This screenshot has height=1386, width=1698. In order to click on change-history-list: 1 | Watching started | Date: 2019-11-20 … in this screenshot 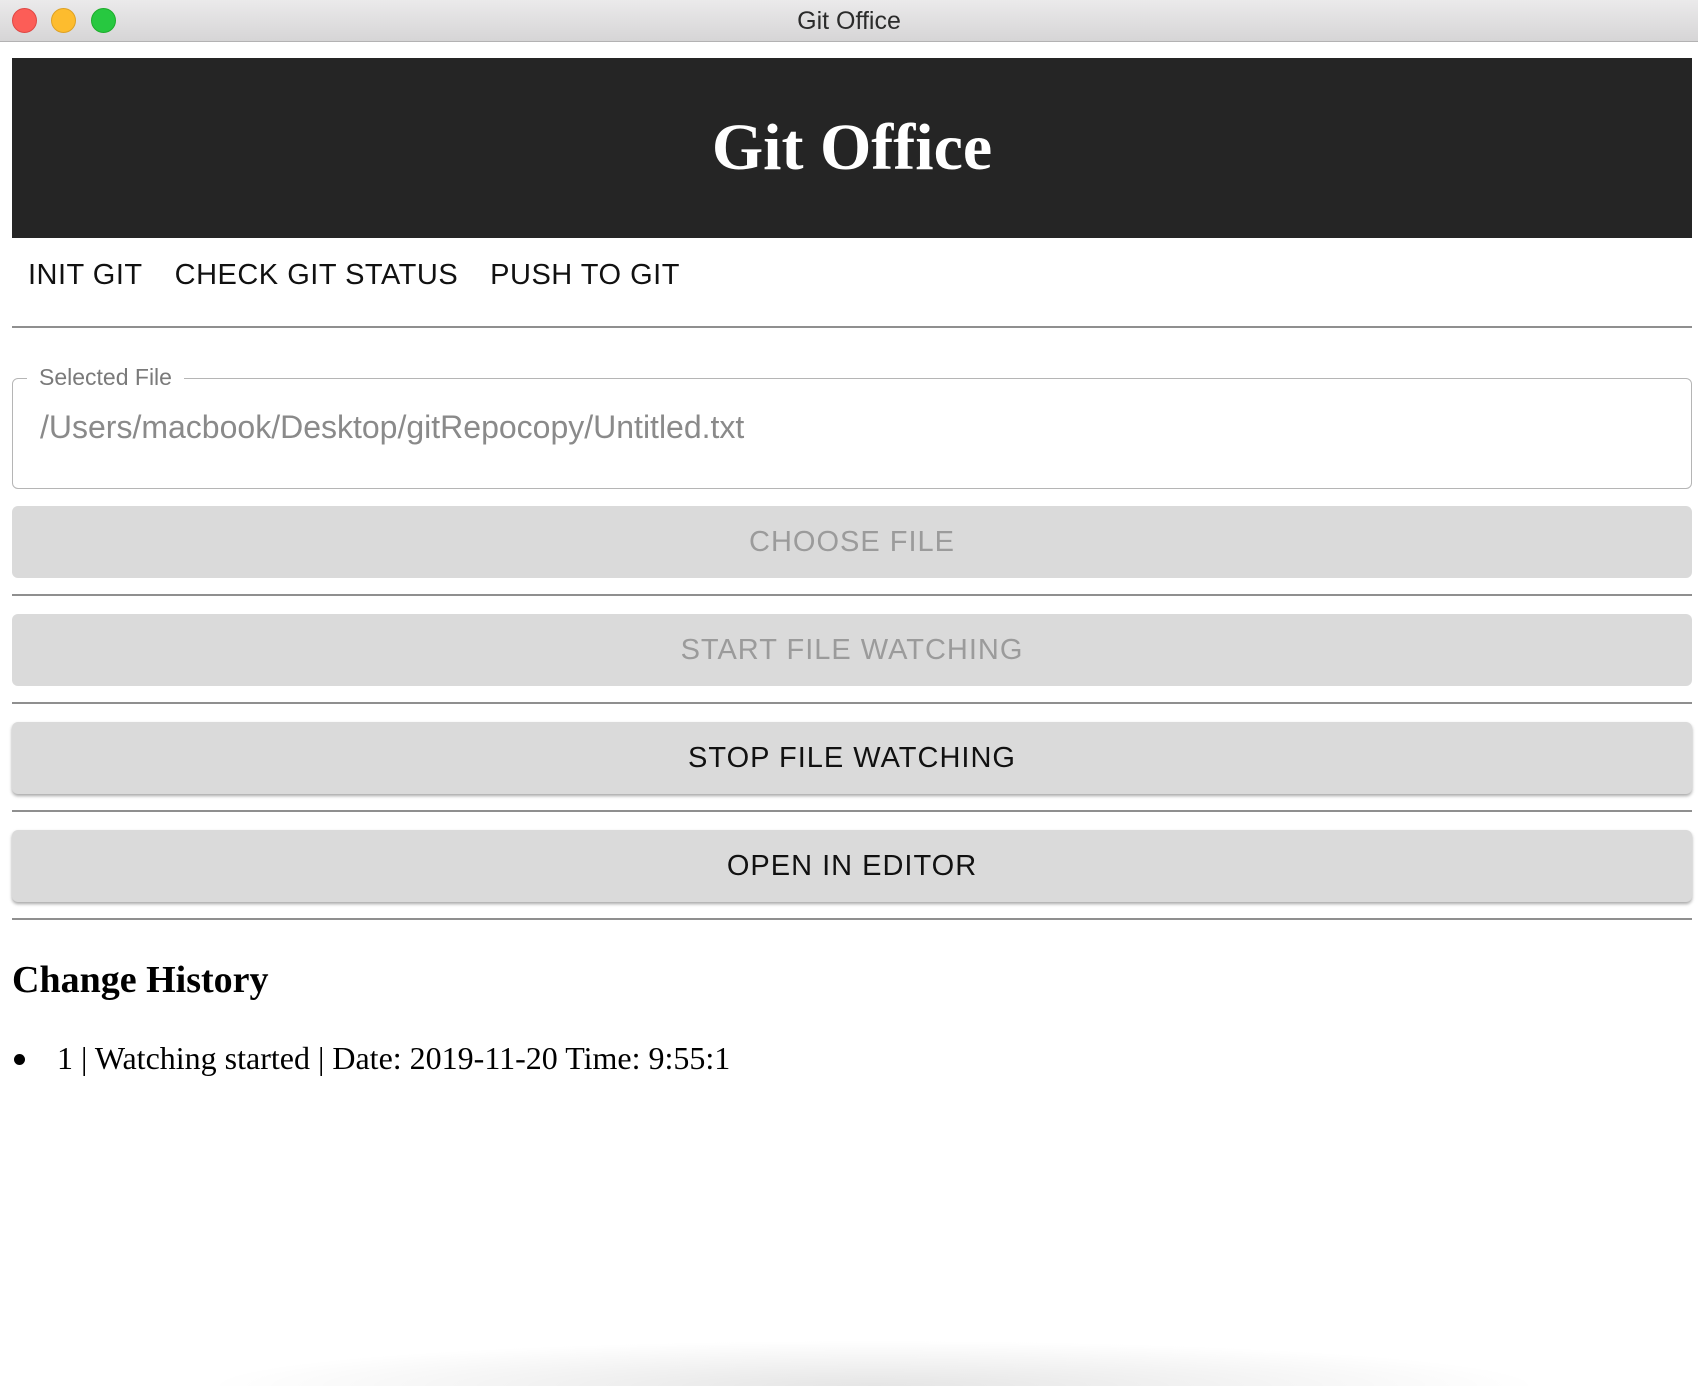, I will do `click(371, 1058)`.